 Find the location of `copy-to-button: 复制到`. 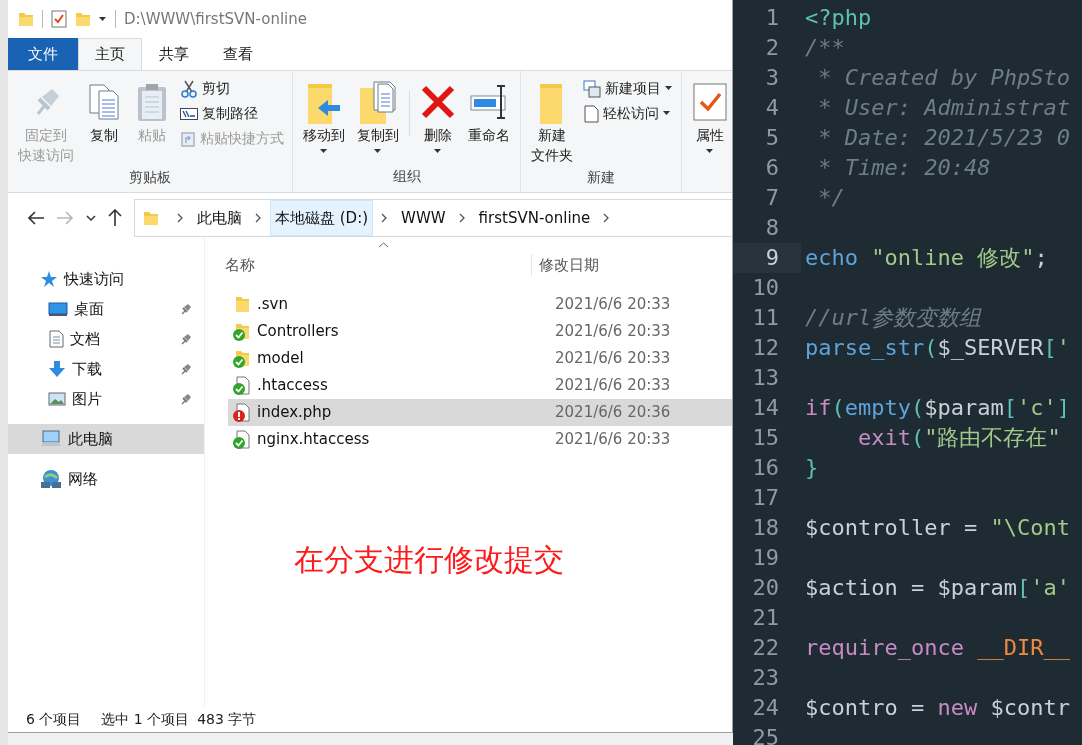

copy-to-button: 复制到 is located at coordinates (378, 121).